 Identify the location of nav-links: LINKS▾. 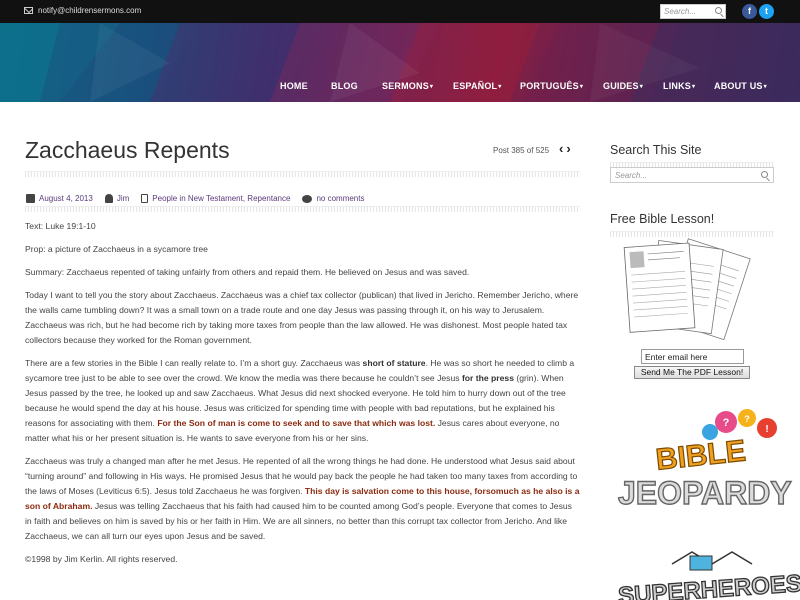
(679, 86).